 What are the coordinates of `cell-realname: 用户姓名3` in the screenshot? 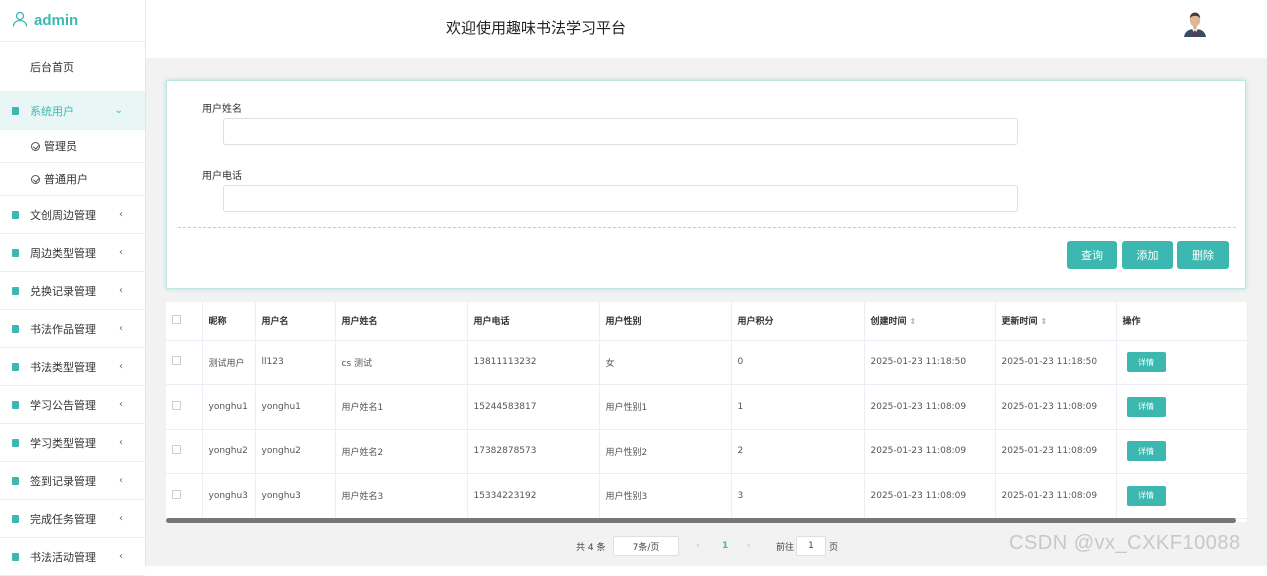 It's located at (401, 496).